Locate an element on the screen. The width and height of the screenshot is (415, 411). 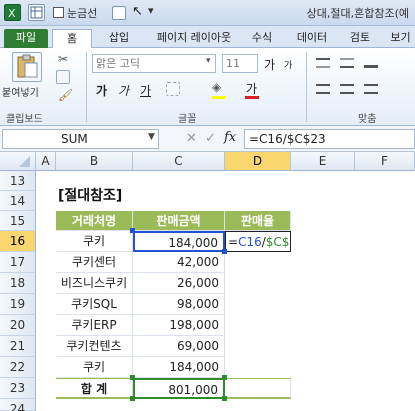
column-header-a: A is located at coordinates (46, 161).